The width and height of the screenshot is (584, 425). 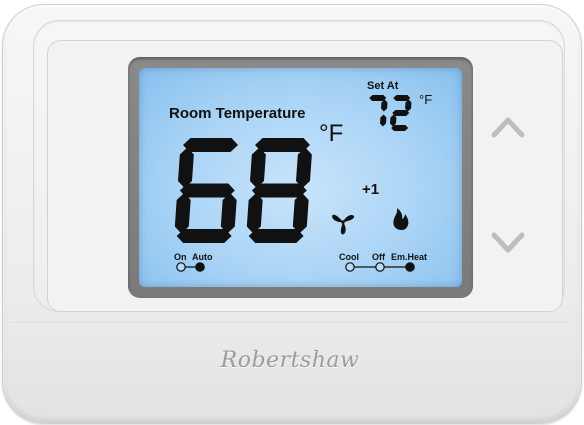 I want to click on system-mode-selector, so click(x=380, y=267).